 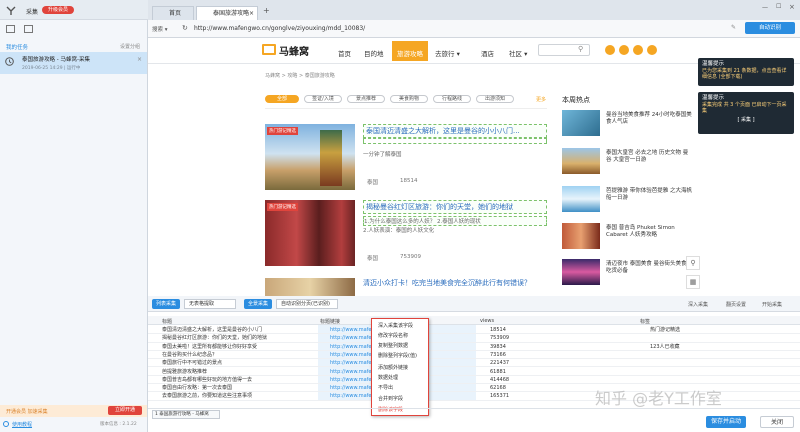 I want to click on search-dropdown: 搜索 ▾, so click(x=160, y=29).